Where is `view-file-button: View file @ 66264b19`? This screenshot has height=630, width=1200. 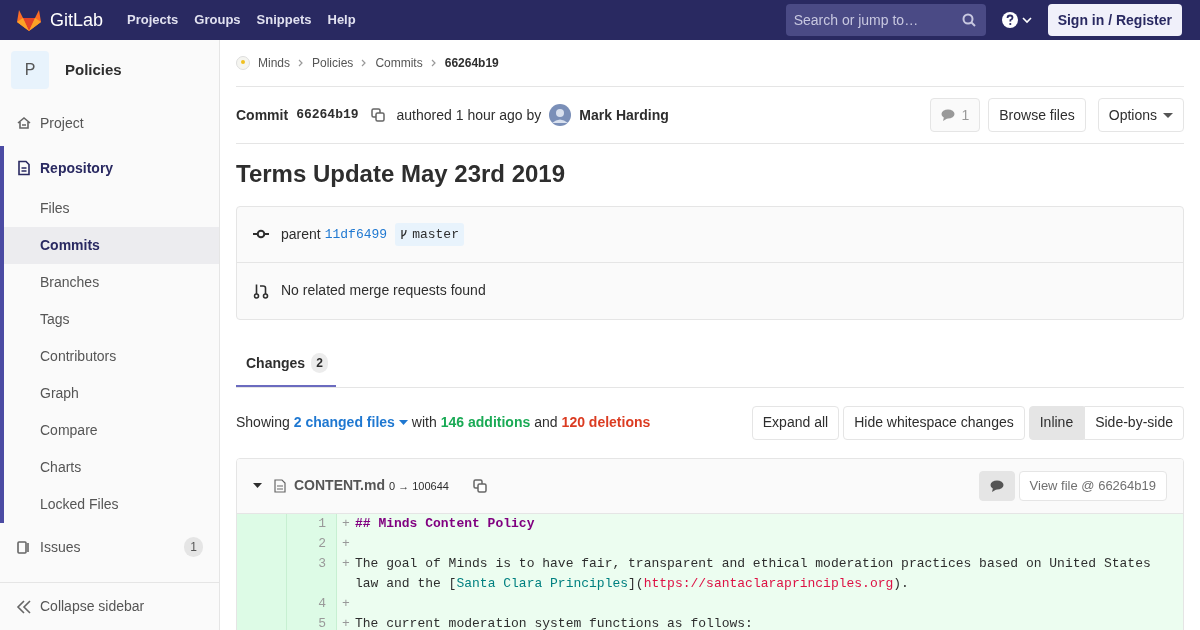
view-file-button: View file @ 66264b19 is located at coordinates (1092, 485).